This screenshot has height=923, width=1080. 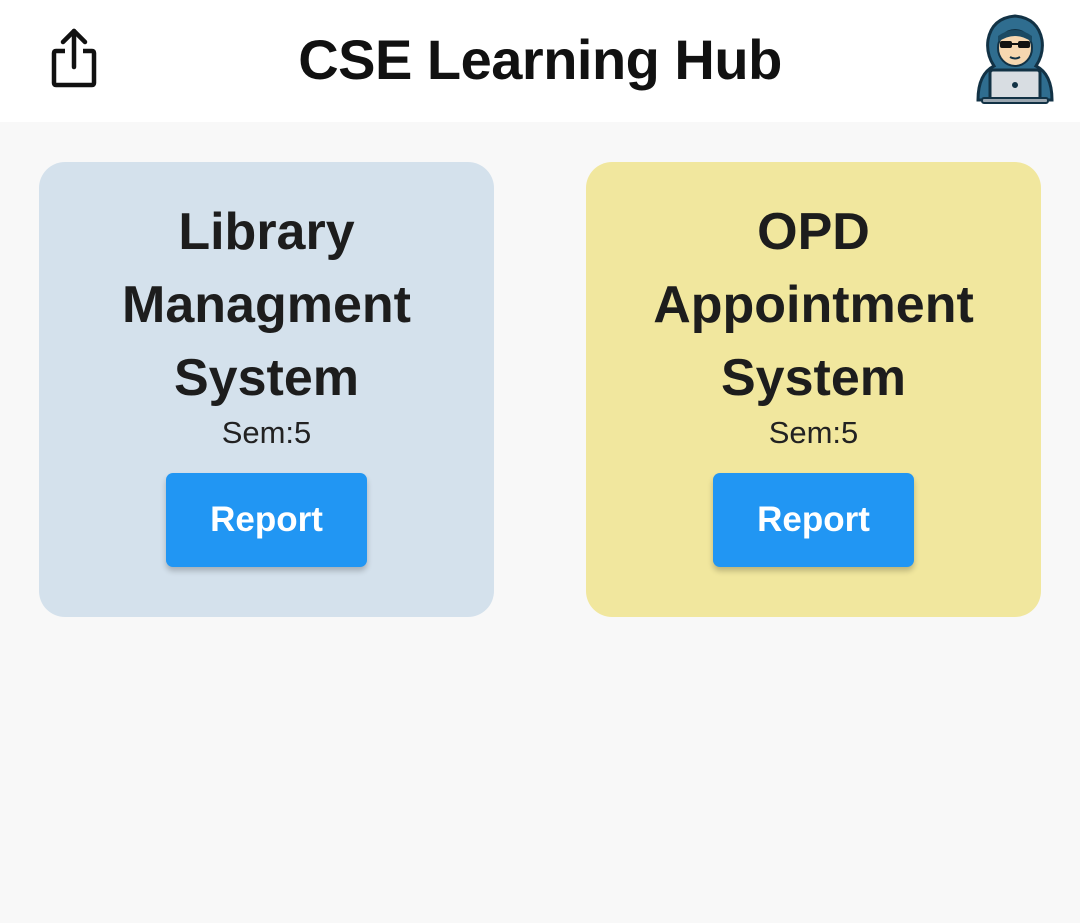 I want to click on project-title: OPD Appointment System, so click(x=813, y=305).